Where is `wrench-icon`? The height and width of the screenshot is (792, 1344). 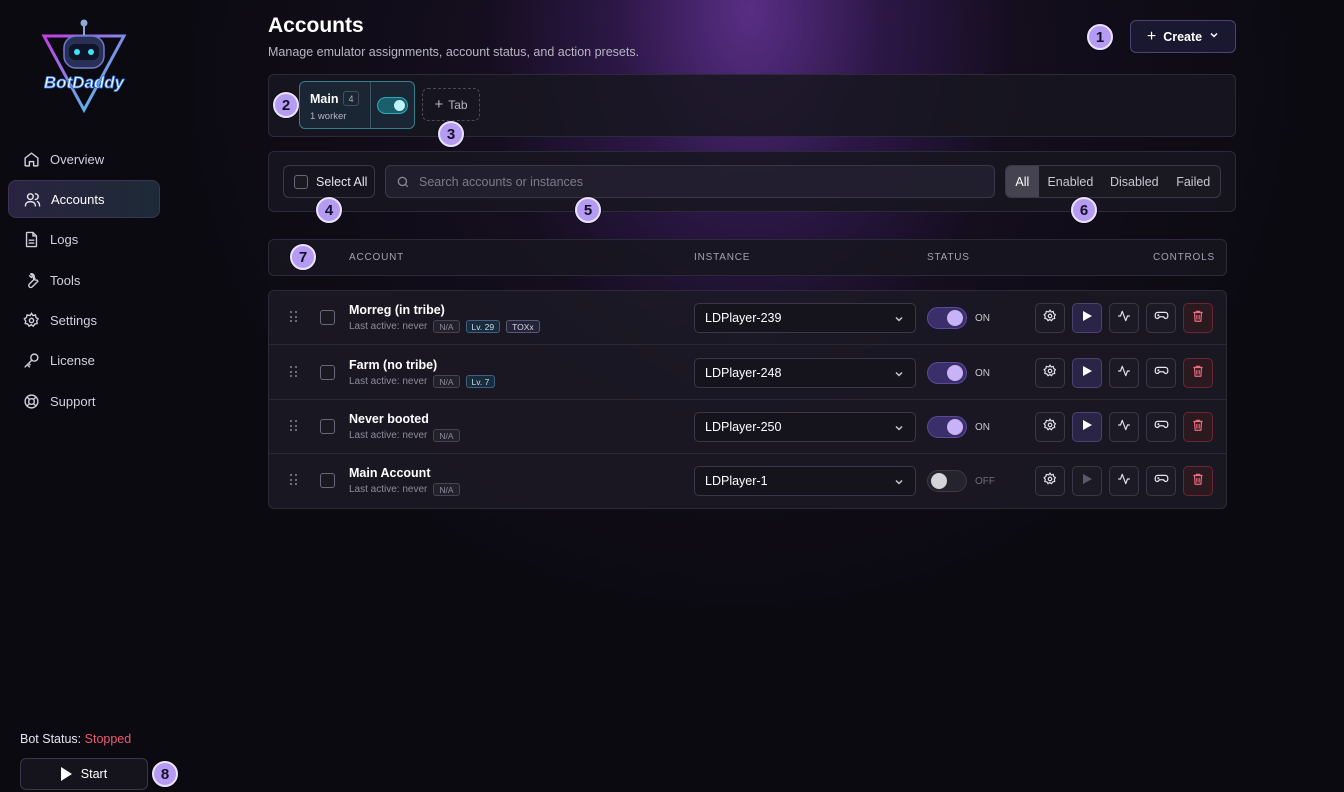 wrench-icon is located at coordinates (31, 280).